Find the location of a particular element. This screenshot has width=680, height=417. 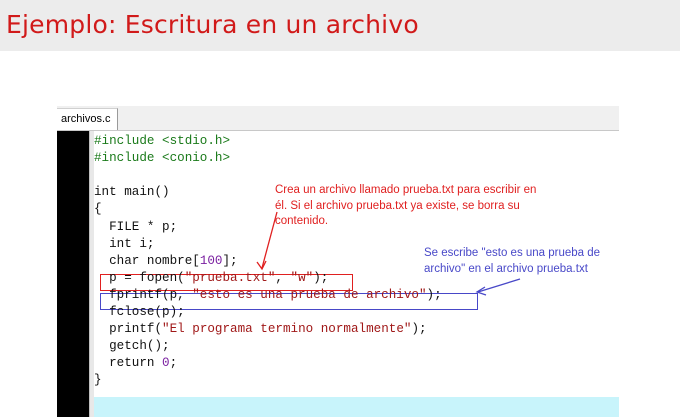

code-token: int i; is located at coordinates (124, 243).